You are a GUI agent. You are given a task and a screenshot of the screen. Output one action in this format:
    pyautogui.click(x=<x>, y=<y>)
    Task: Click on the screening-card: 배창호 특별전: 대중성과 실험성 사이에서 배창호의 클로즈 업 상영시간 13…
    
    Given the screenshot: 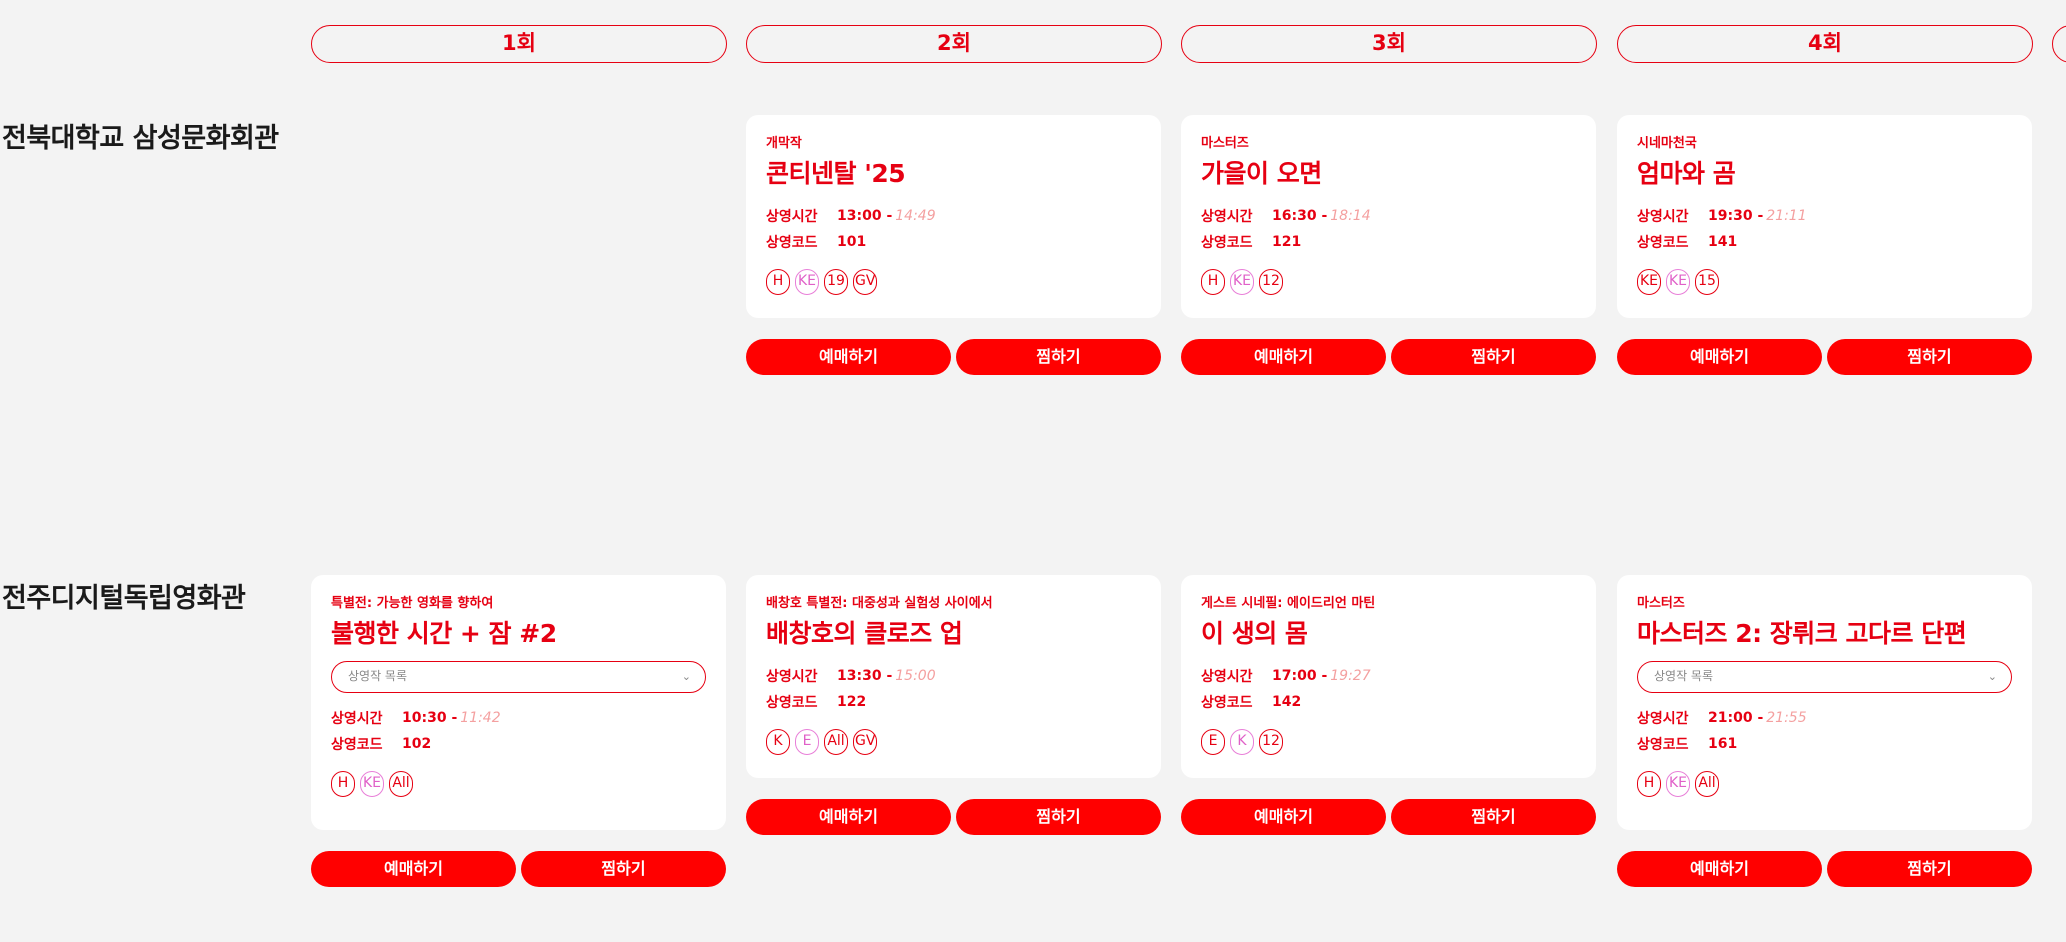 What is the action you would take?
    pyautogui.click(x=953, y=676)
    